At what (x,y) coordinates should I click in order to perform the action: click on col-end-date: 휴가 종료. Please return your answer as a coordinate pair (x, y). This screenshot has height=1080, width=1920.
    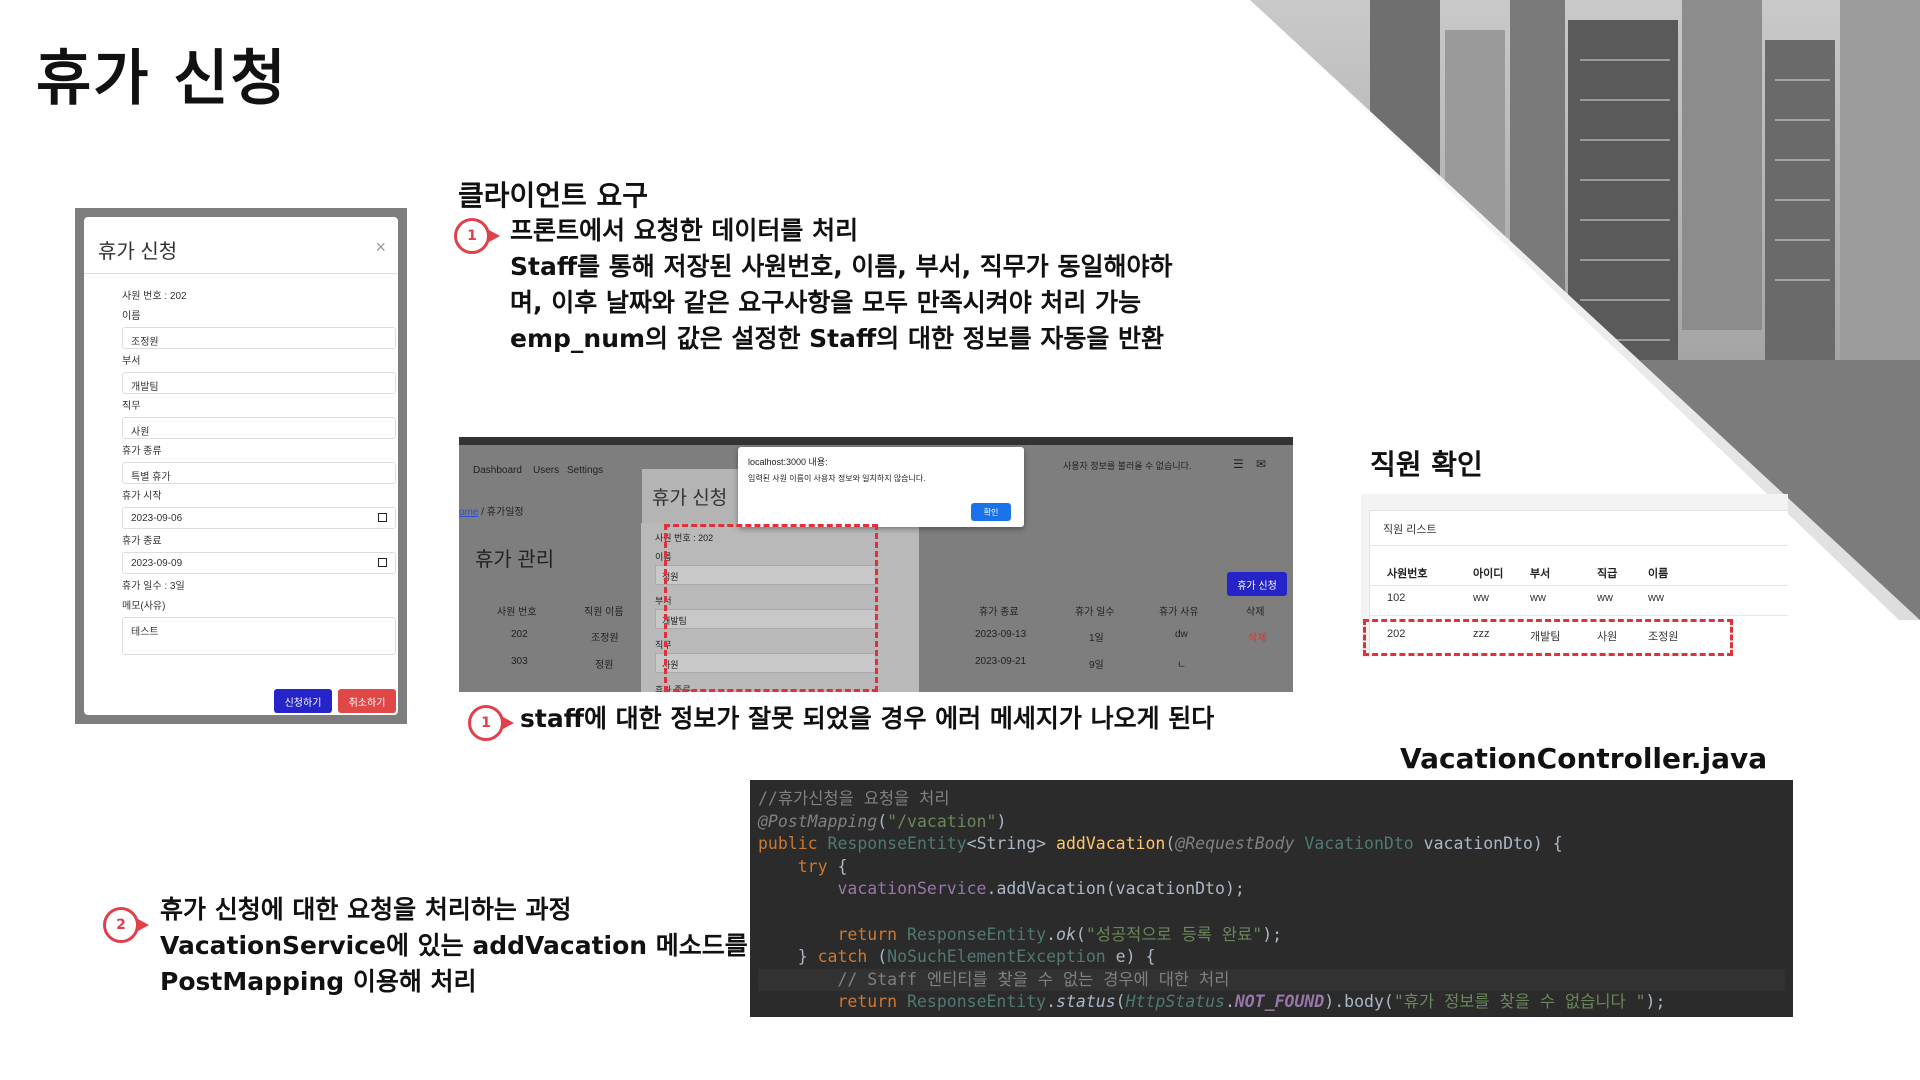
    Looking at the image, I should click on (999, 612).